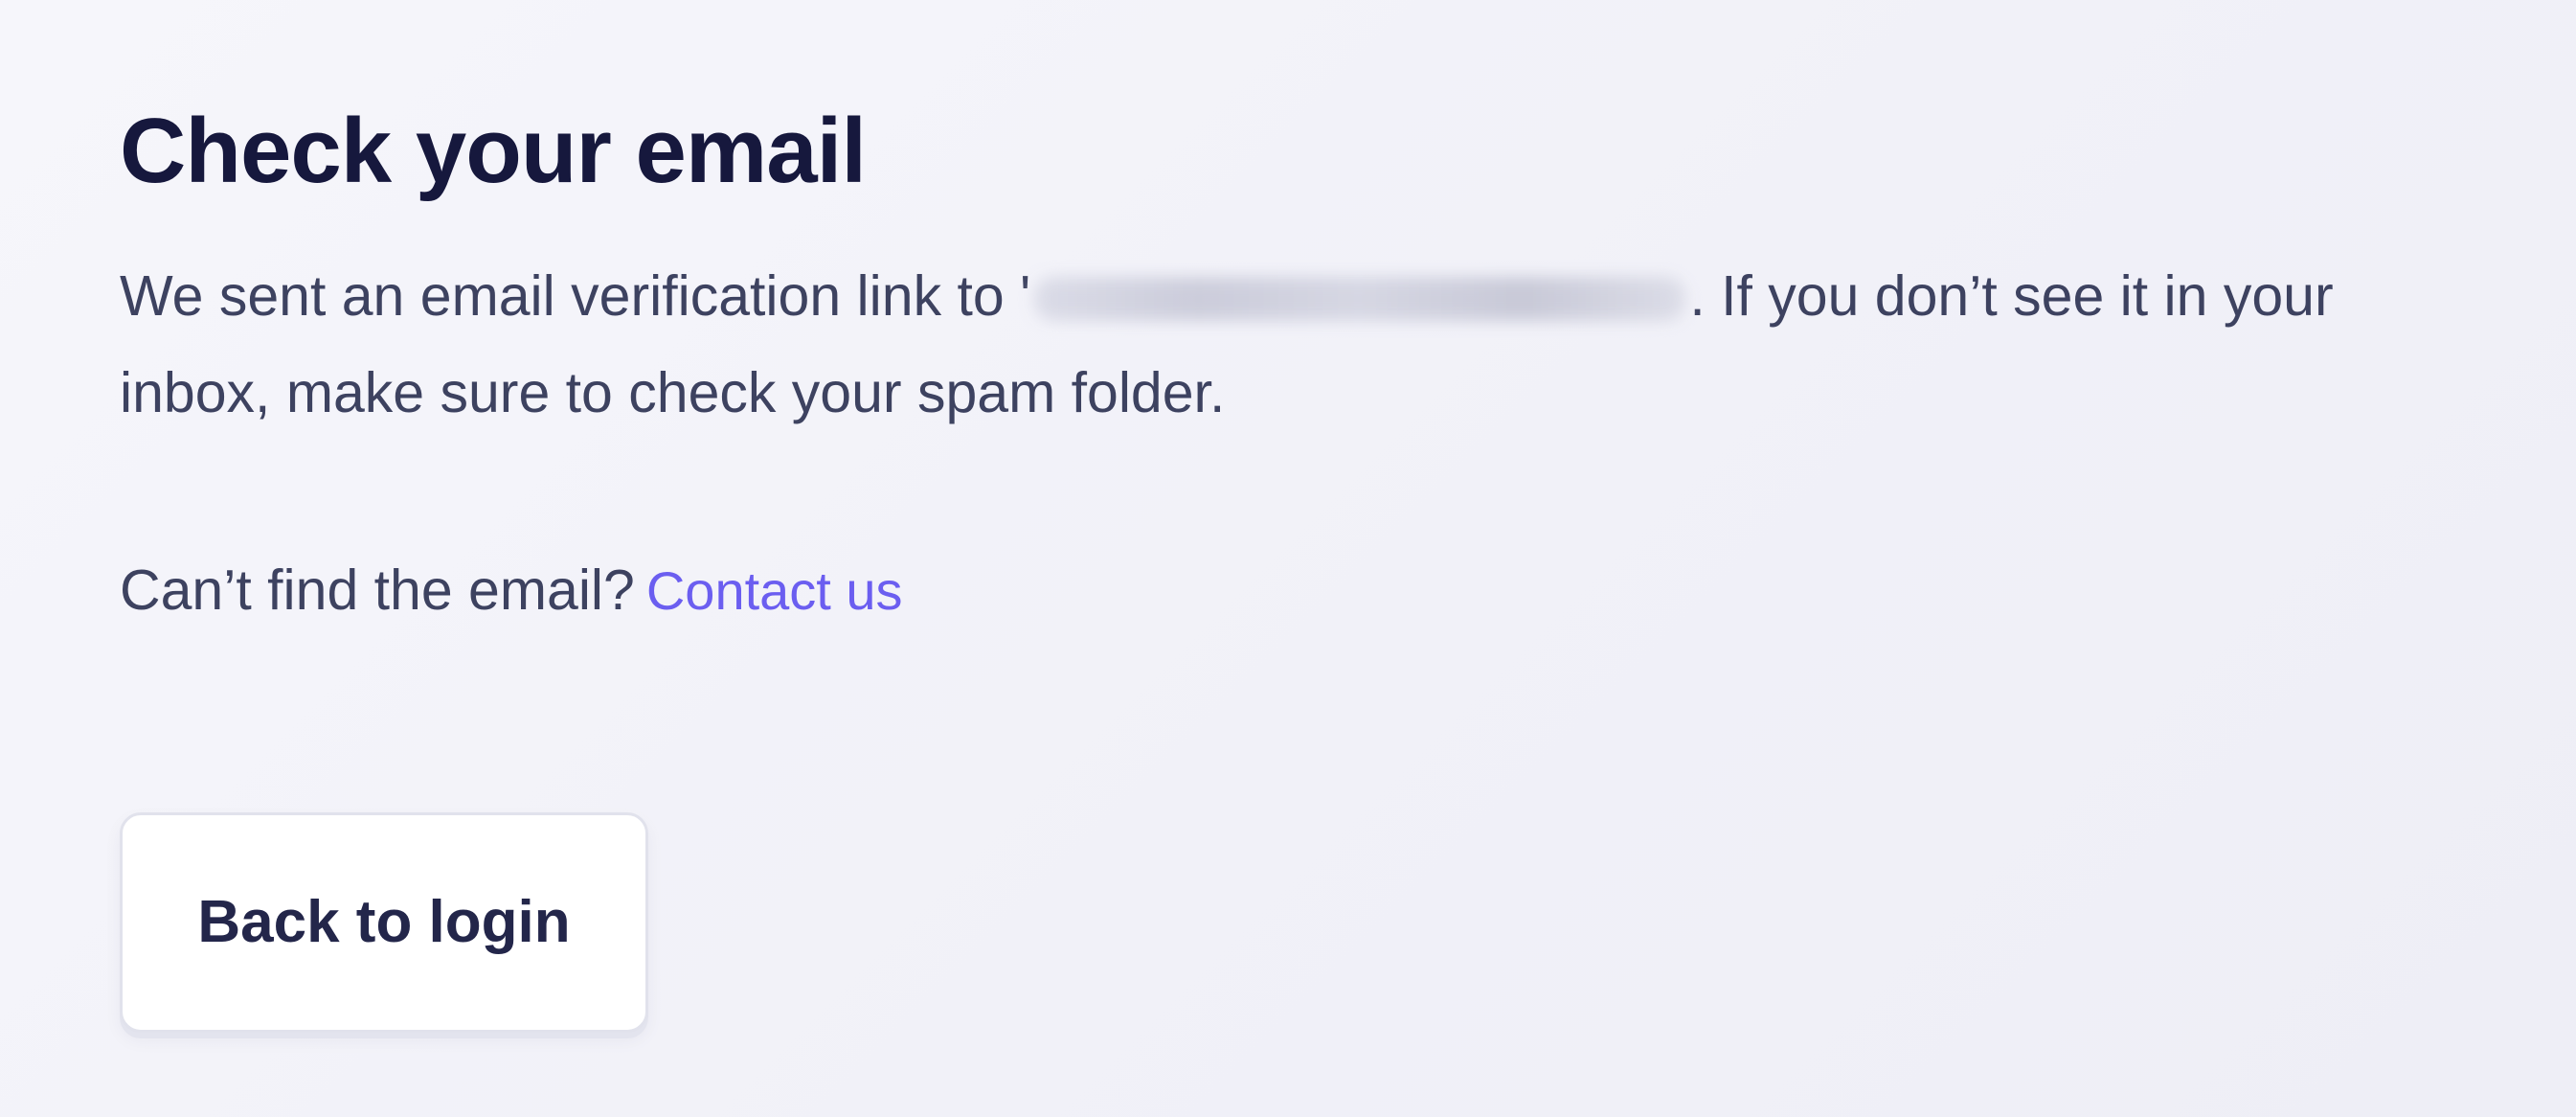 The height and width of the screenshot is (1117, 2576). I want to click on help-question: Can’t find the email?, so click(377, 590).